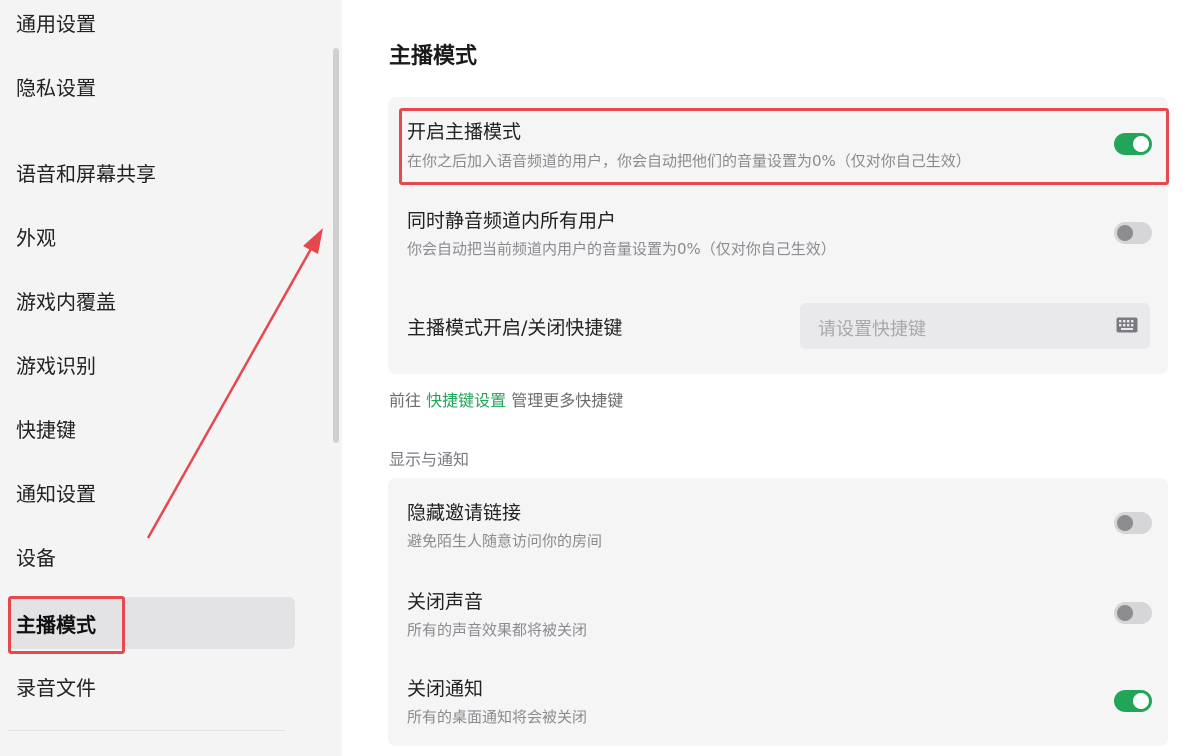 The height and width of the screenshot is (756, 1200). What do you see at coordinates (36, 237) in the screenshot?
I see `sidebar-item-label: 外观` at bounding box center [36, 237].